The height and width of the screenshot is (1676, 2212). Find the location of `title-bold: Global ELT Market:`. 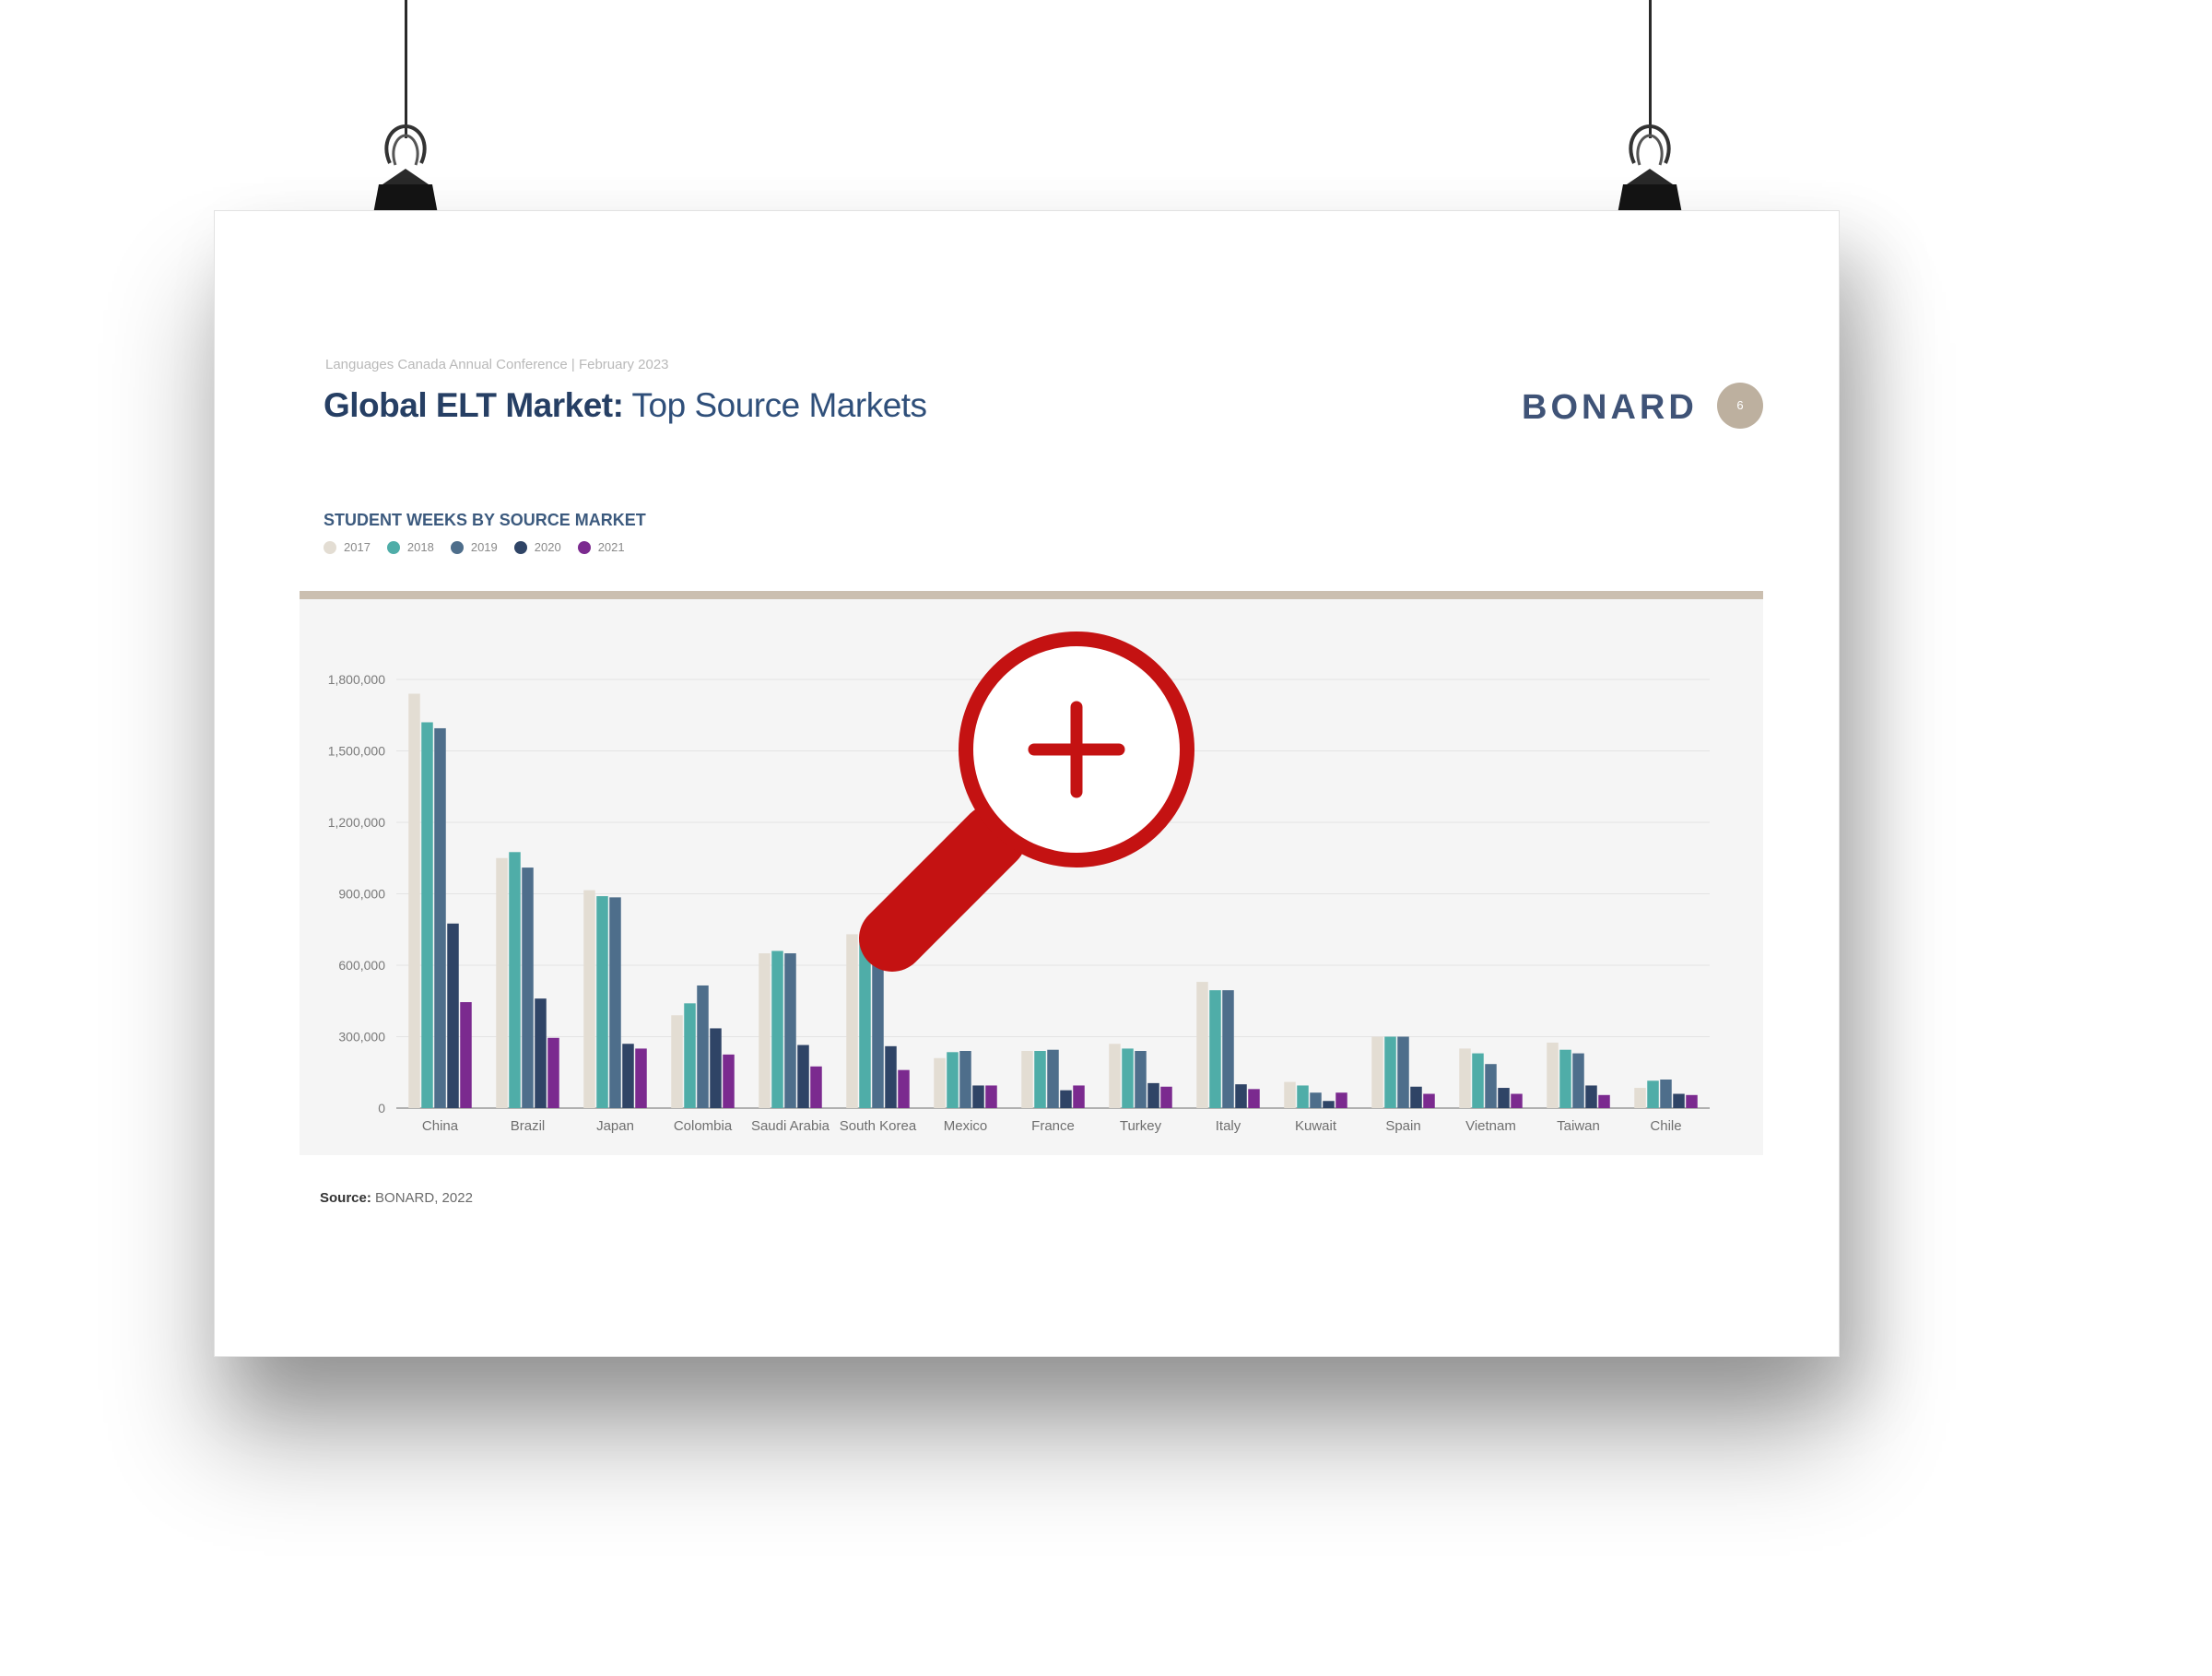

title-bold: Global ELT Market: is located at coordinates (474, 405).